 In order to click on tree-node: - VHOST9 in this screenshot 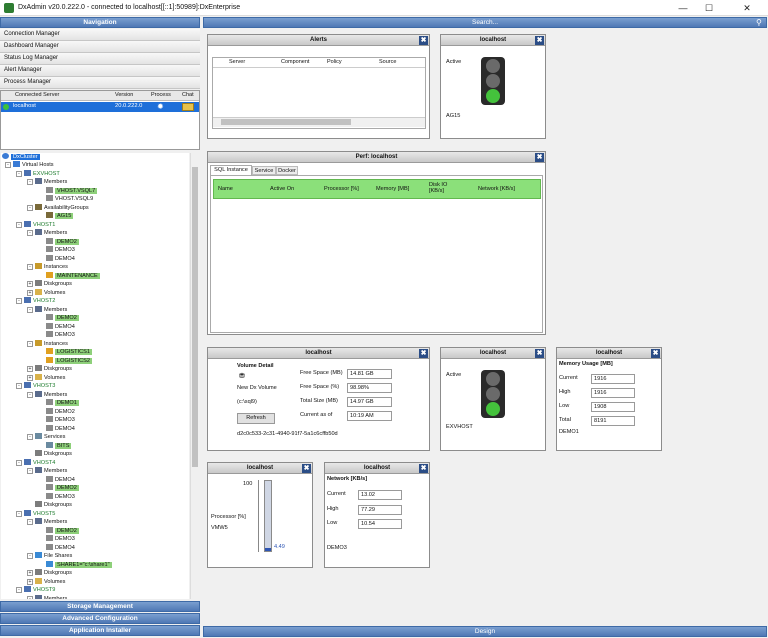, I will do `click(35, 590)`.